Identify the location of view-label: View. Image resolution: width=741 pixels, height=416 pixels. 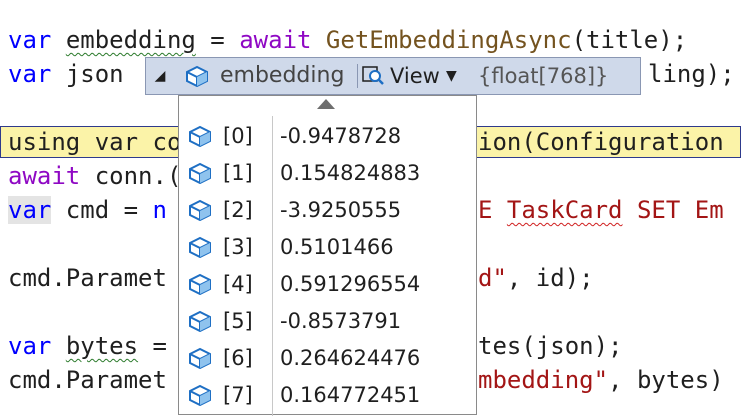
(415, 76).